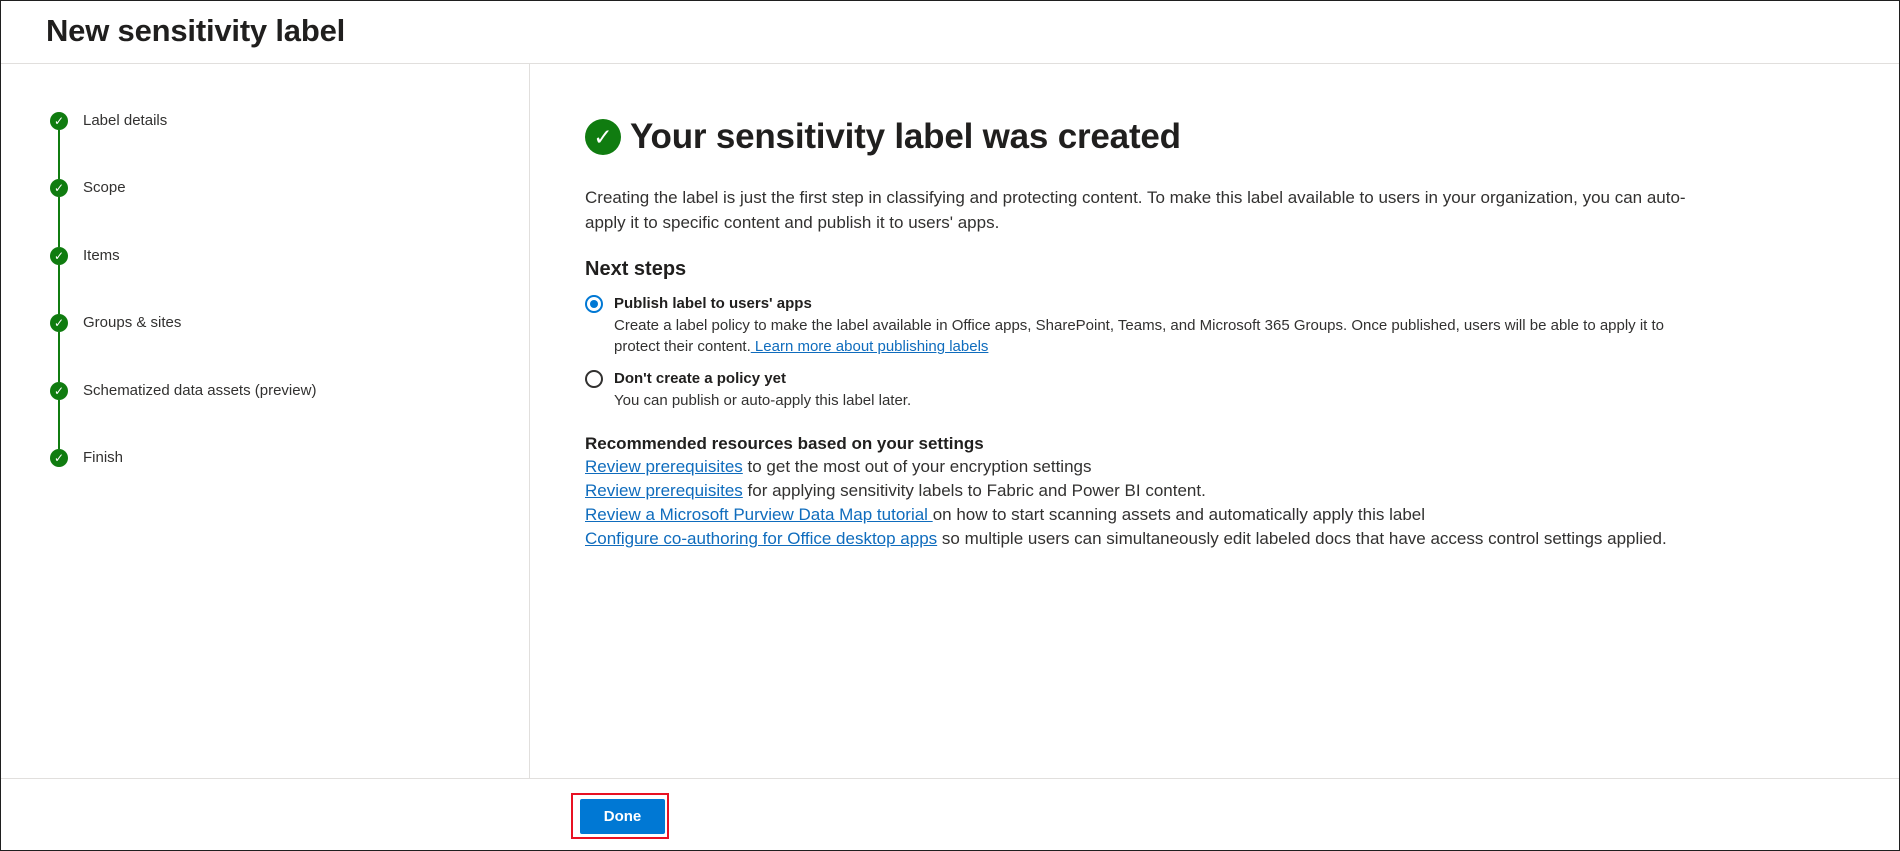  I want to click on radio-no-policy, so click(594, 379).